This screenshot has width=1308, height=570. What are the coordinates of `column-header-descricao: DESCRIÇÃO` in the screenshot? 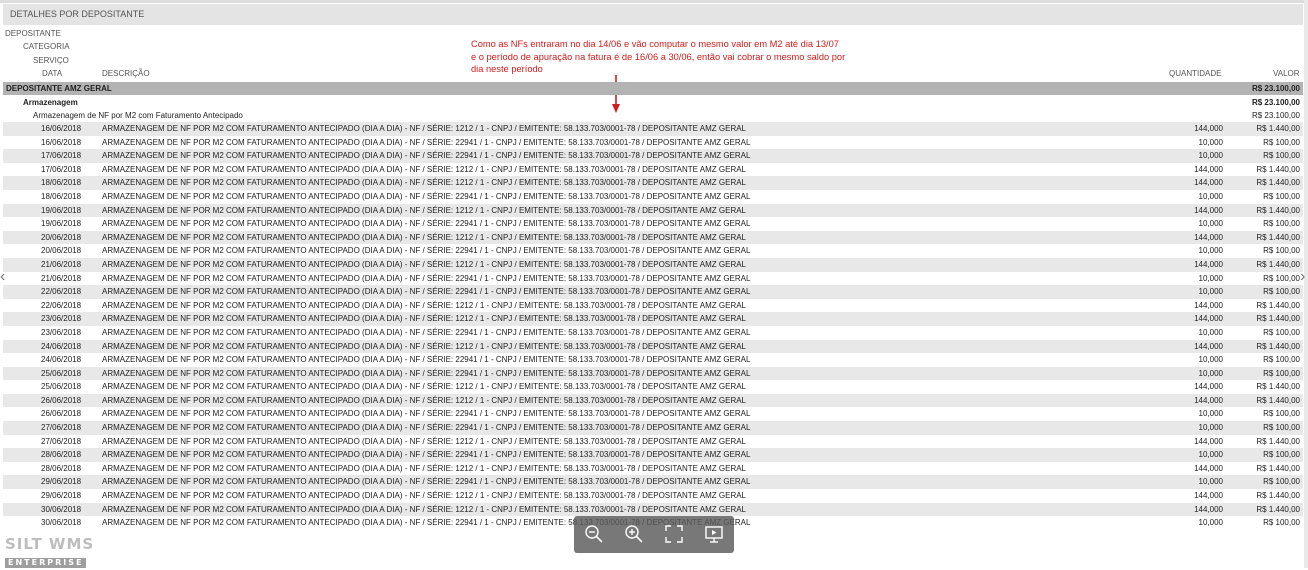 It's located at (126, 73).